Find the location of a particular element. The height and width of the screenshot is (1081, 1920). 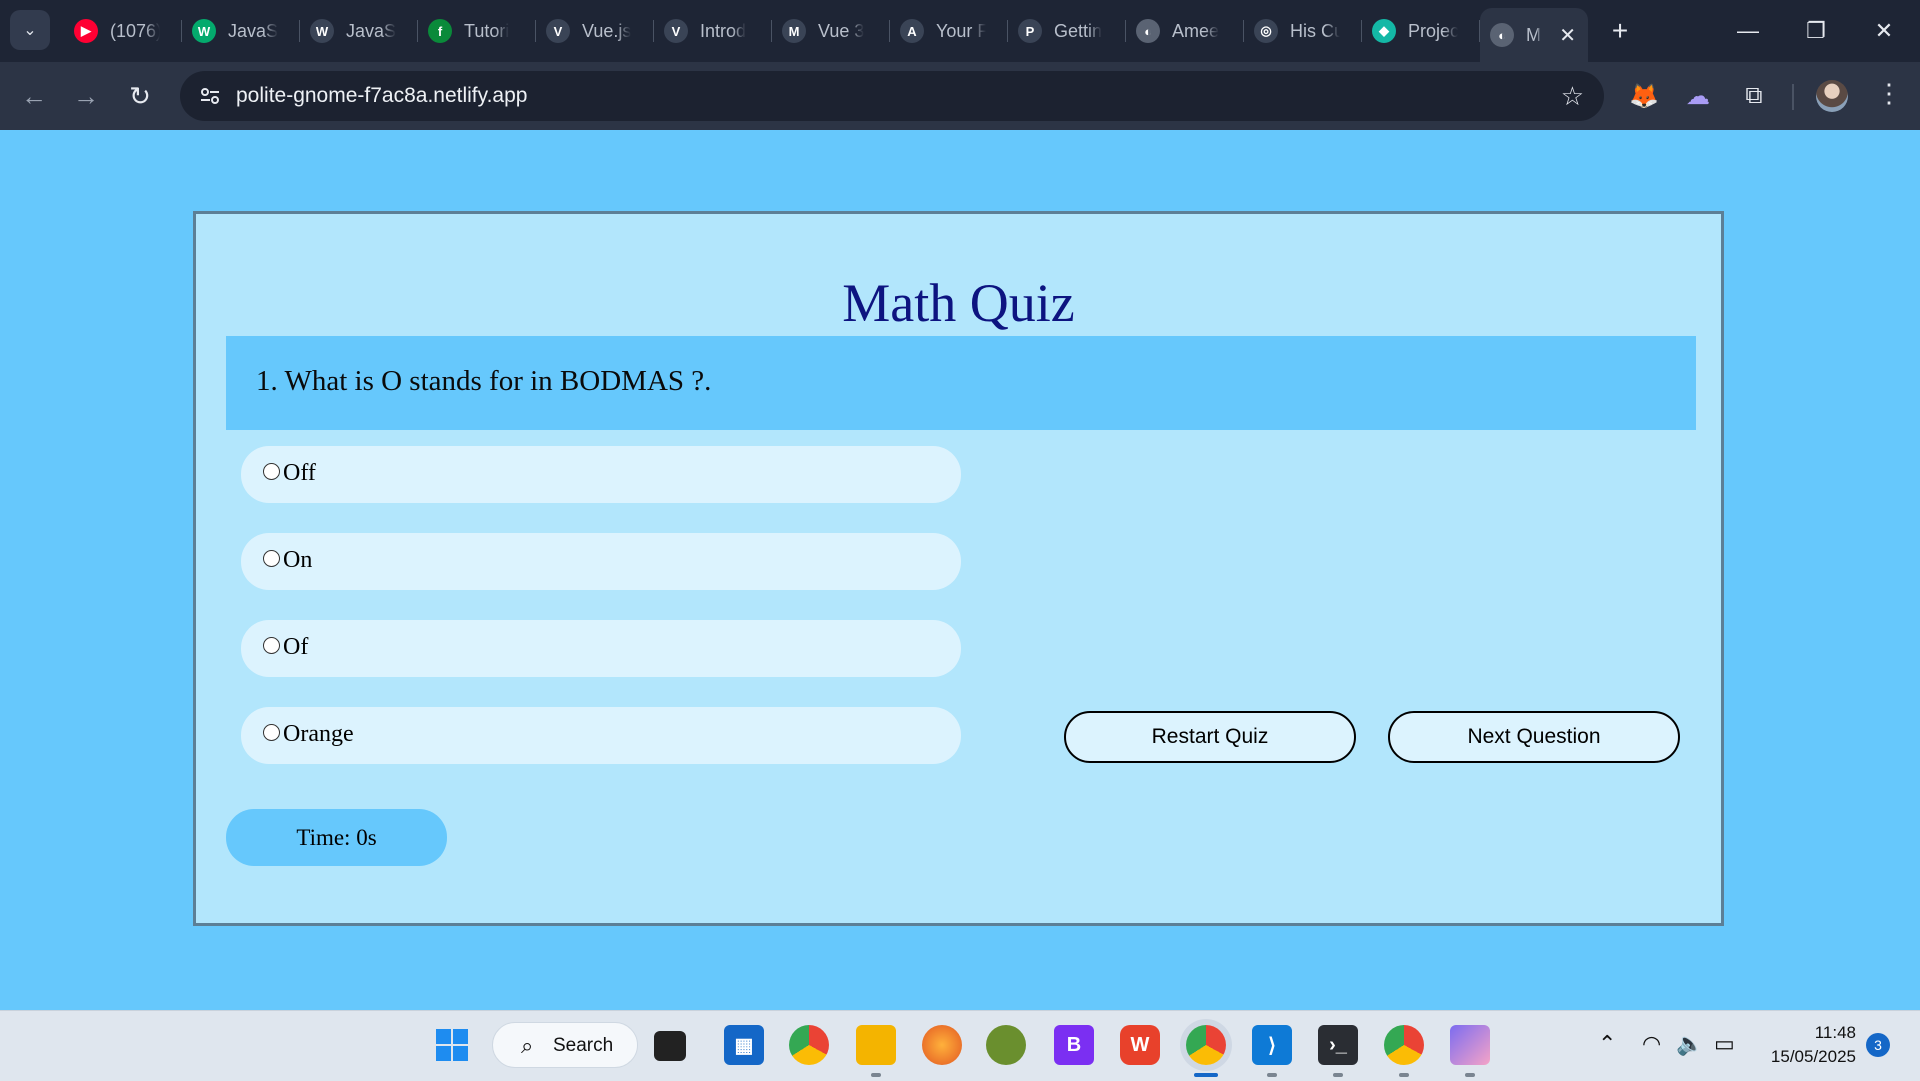

w3schools-icon: W is located at coordinates (204, 31).